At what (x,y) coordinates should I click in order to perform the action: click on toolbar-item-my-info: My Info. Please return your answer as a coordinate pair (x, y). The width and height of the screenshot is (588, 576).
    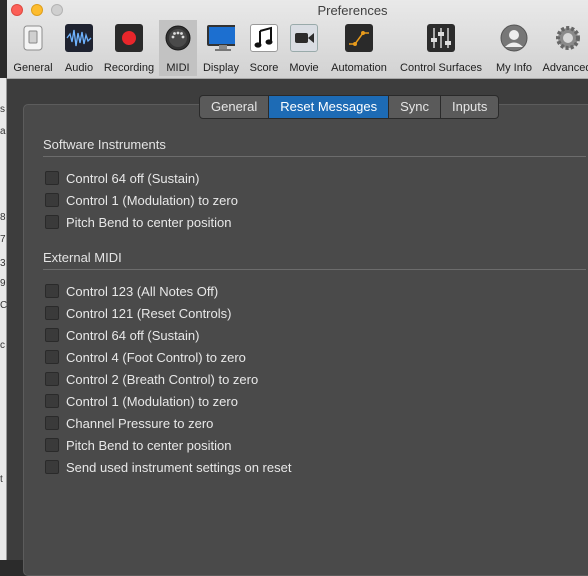
    Looking at the image, I should click on (514, 48).